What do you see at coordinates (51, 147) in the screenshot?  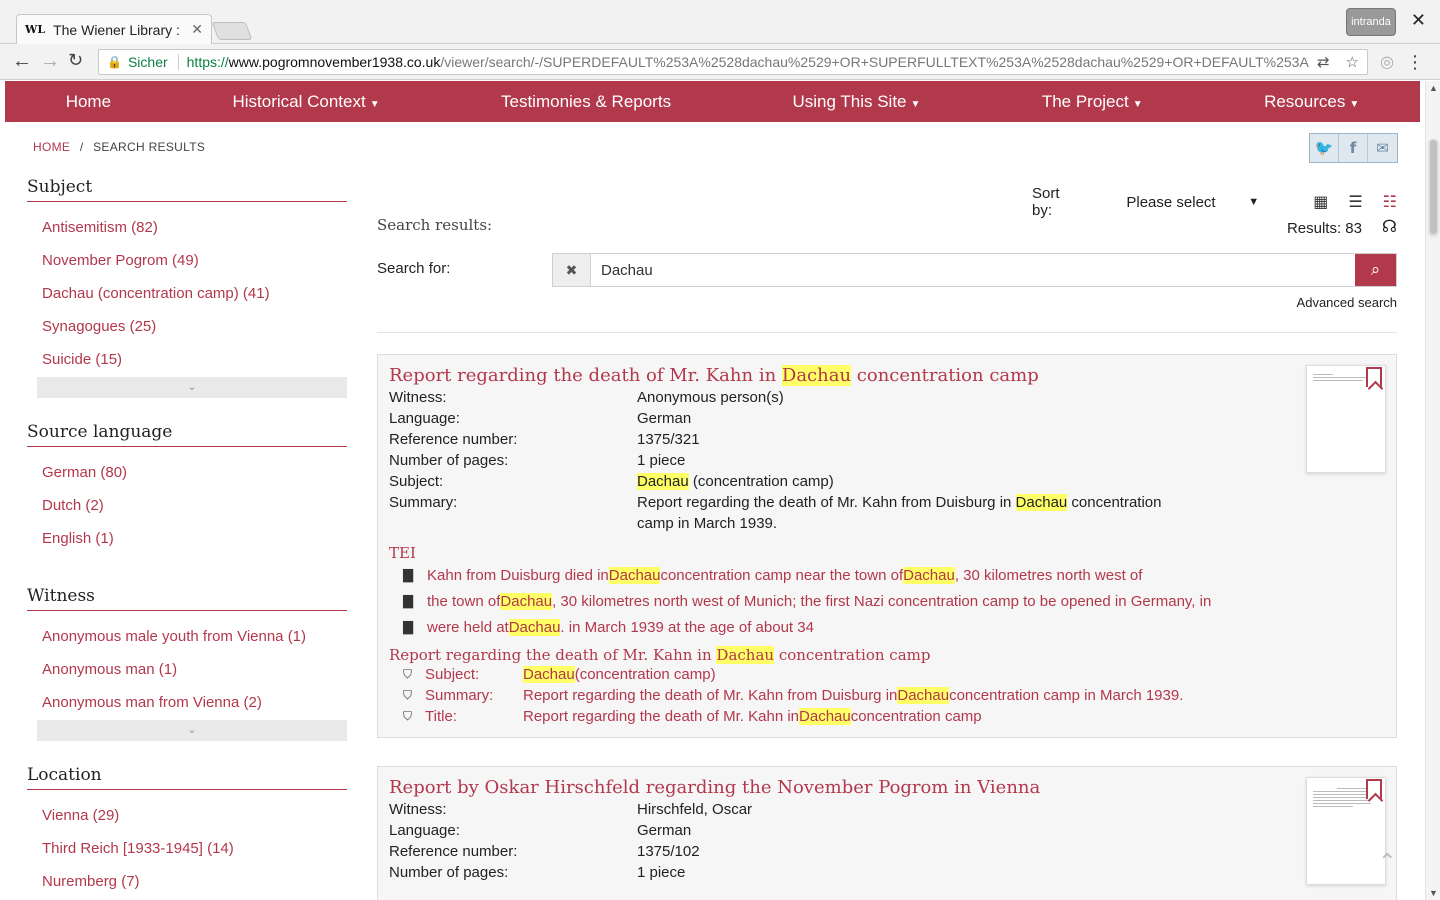 I see `breadcrumb-home: HOME` at bounding box center [51, 147].